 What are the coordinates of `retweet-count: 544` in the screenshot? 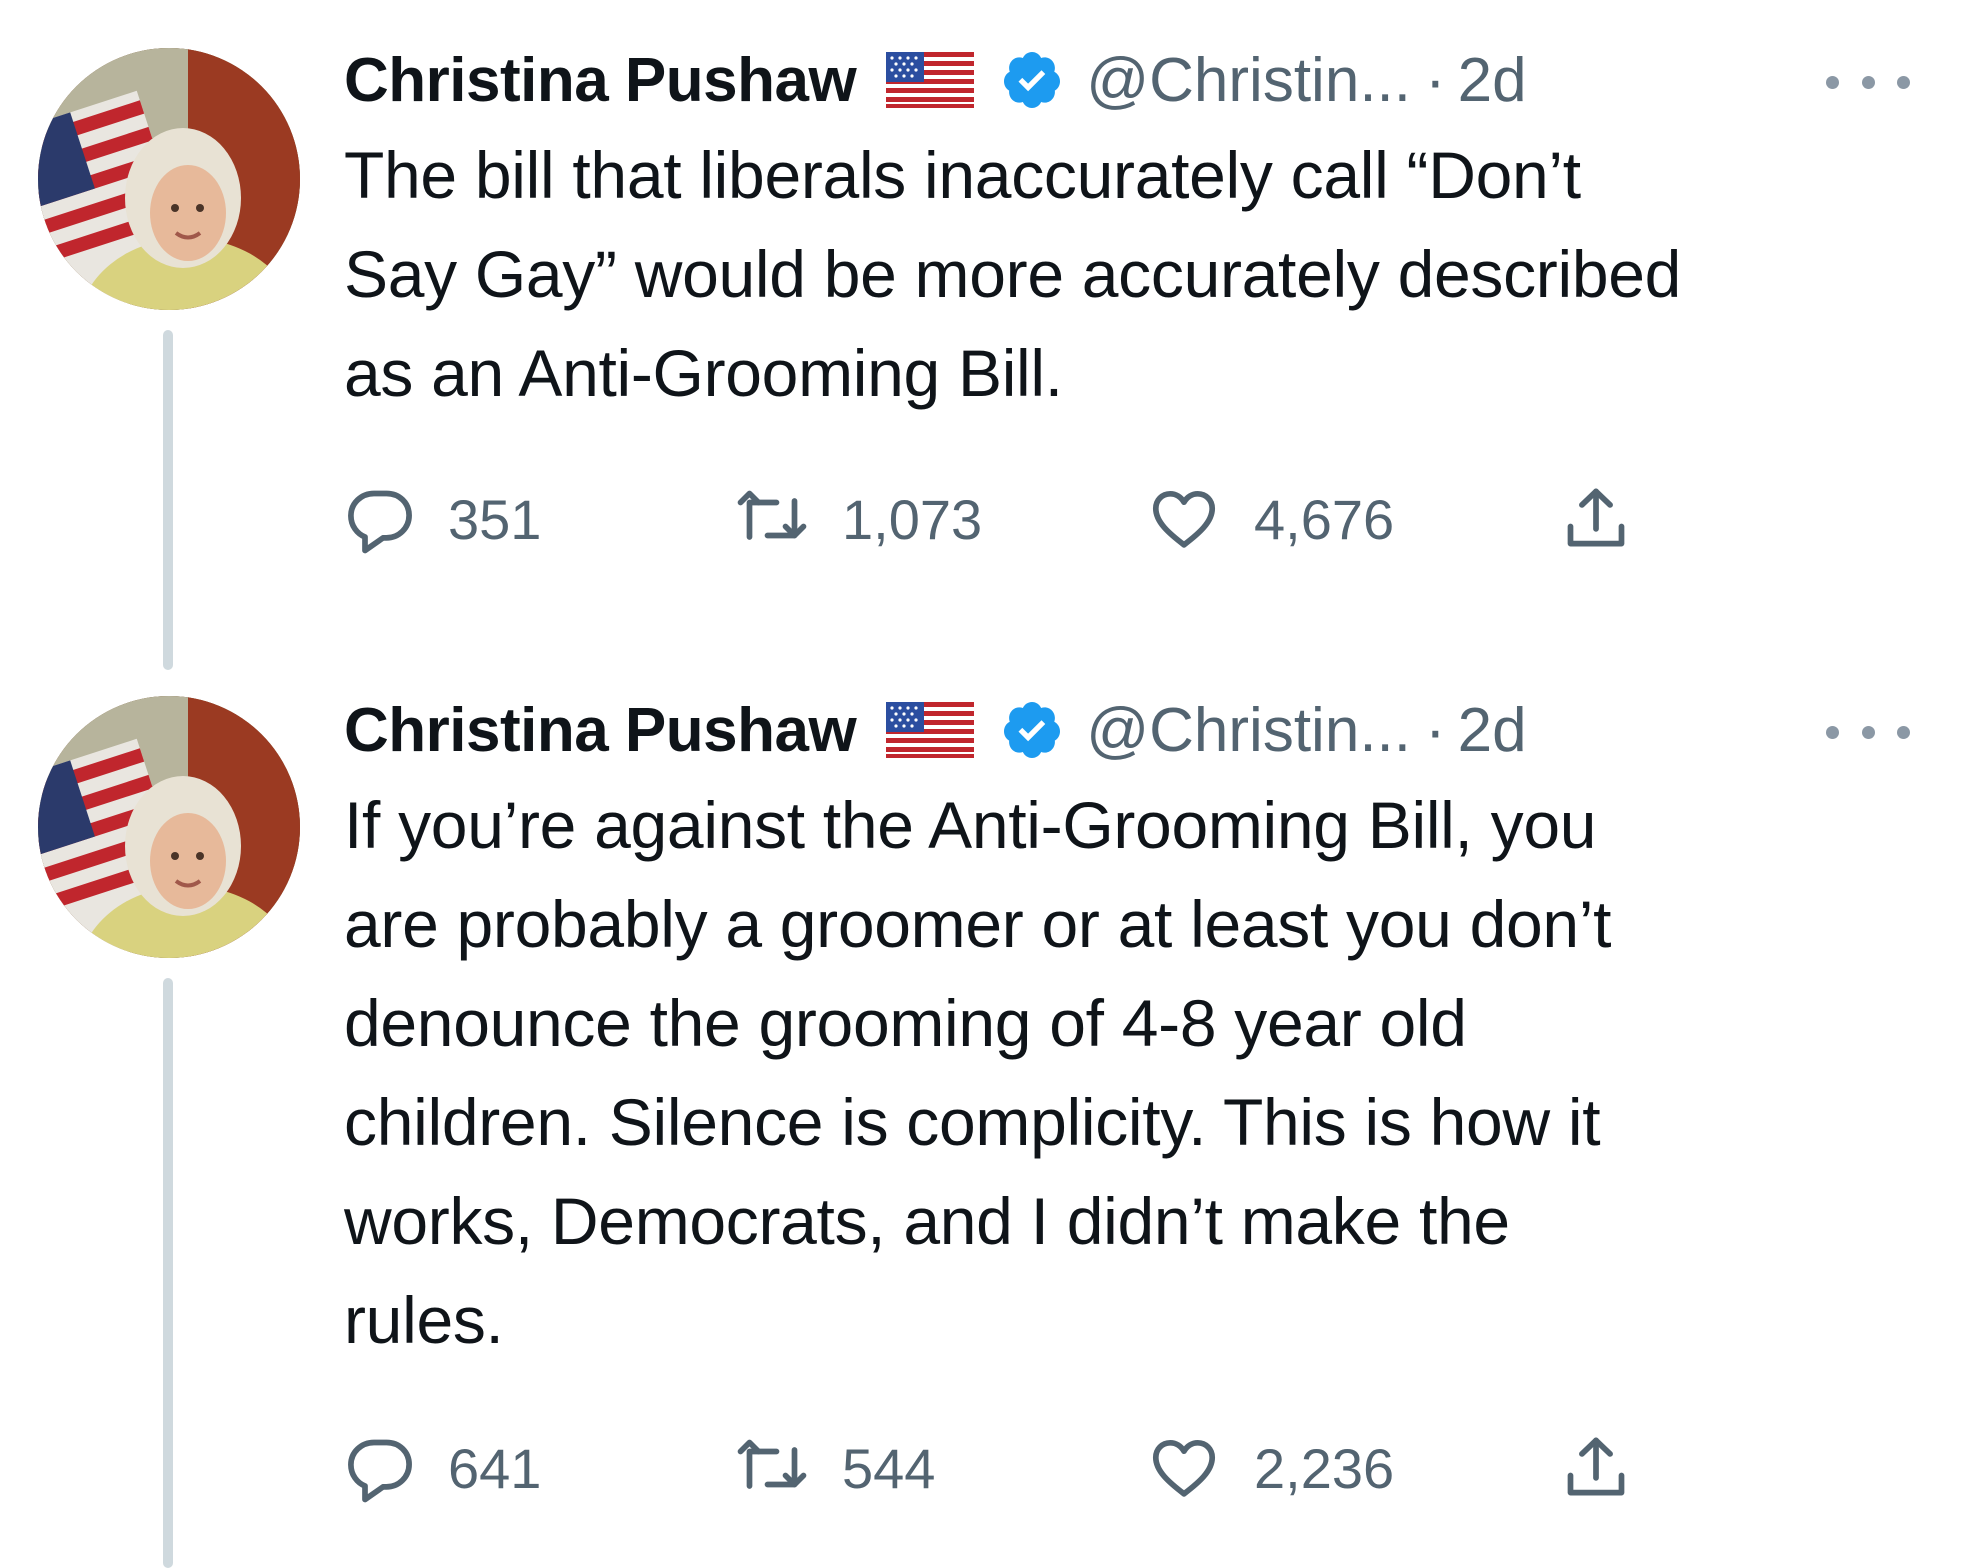 It's located at (889, 1468).